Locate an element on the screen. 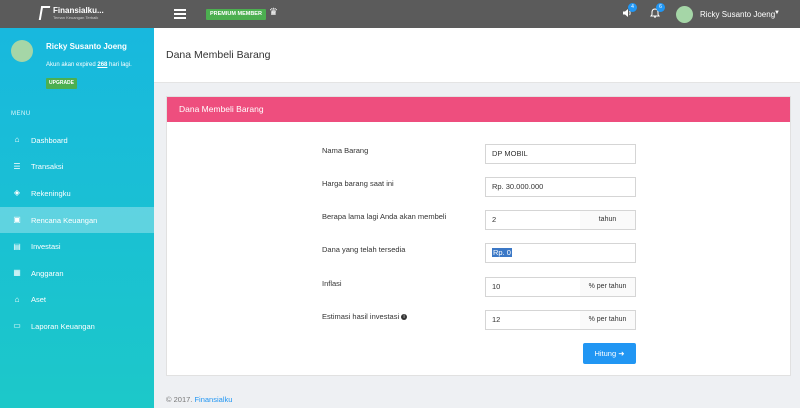 The image size is (800, 408). sidebar-item-label: Laporan Keuangan is located at coordinates (63, 326).